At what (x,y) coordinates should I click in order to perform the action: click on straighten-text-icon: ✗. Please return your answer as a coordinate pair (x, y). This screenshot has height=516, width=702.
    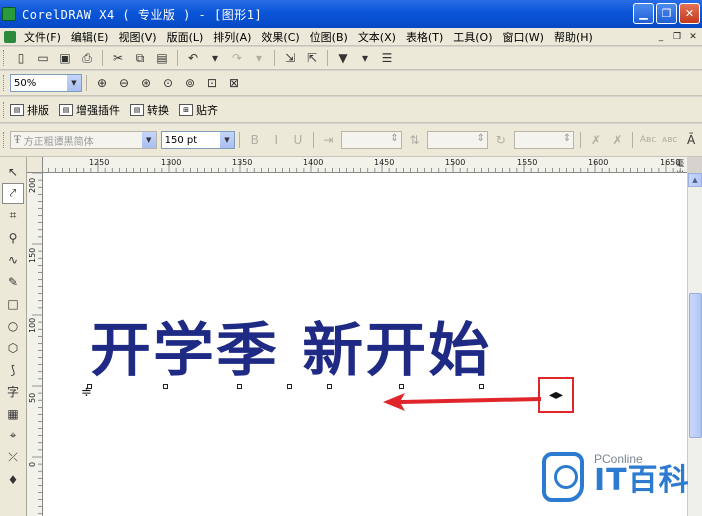
    Looking at the image, I should click on (596, 140).